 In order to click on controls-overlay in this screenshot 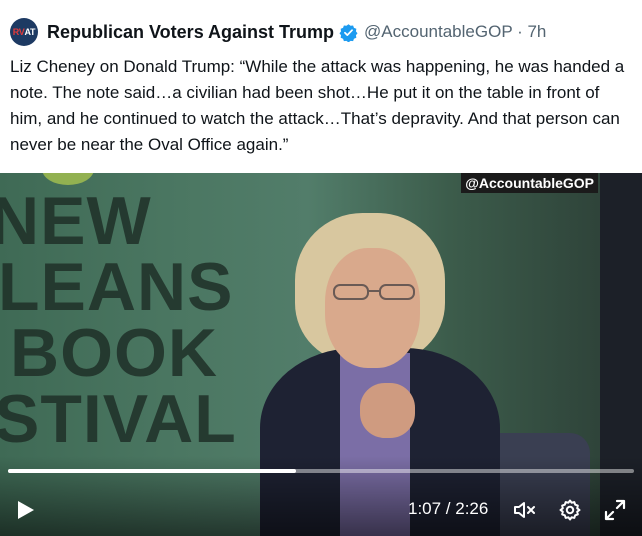, I will do `click(321, 496)`.